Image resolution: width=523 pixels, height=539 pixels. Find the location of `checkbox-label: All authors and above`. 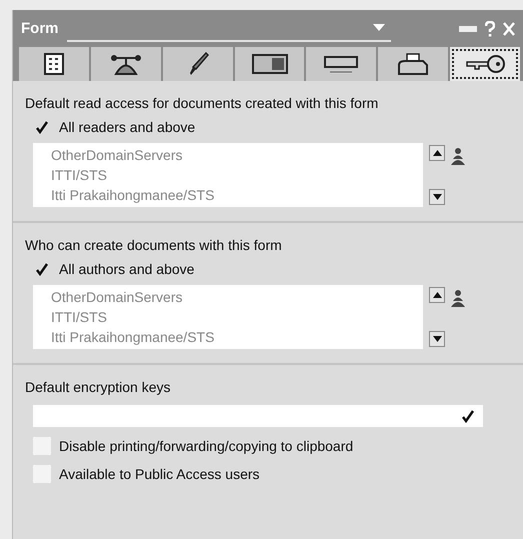

checkbox-label: All authors and above is located at coordinates (126, 269).